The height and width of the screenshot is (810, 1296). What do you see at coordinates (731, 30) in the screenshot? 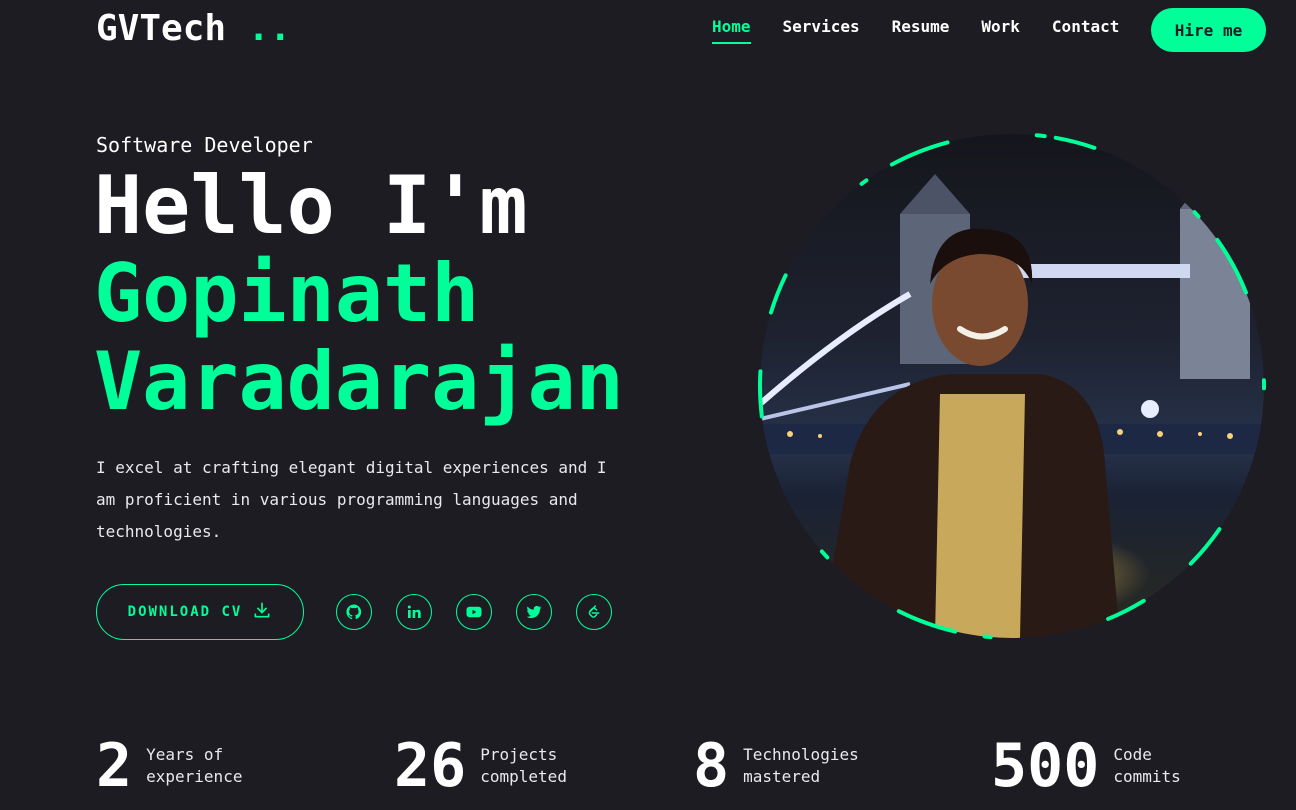
I see `nav-home: Home` at bounding box center [731, 30].